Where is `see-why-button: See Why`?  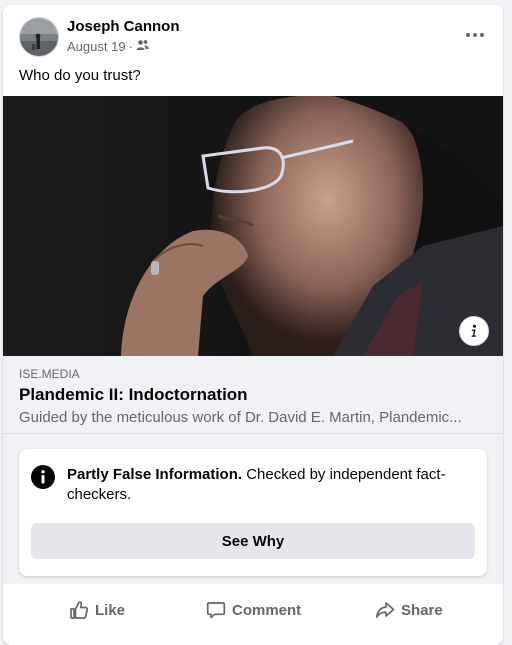
see-why-button: See Why is located at coordinates (253, 541).